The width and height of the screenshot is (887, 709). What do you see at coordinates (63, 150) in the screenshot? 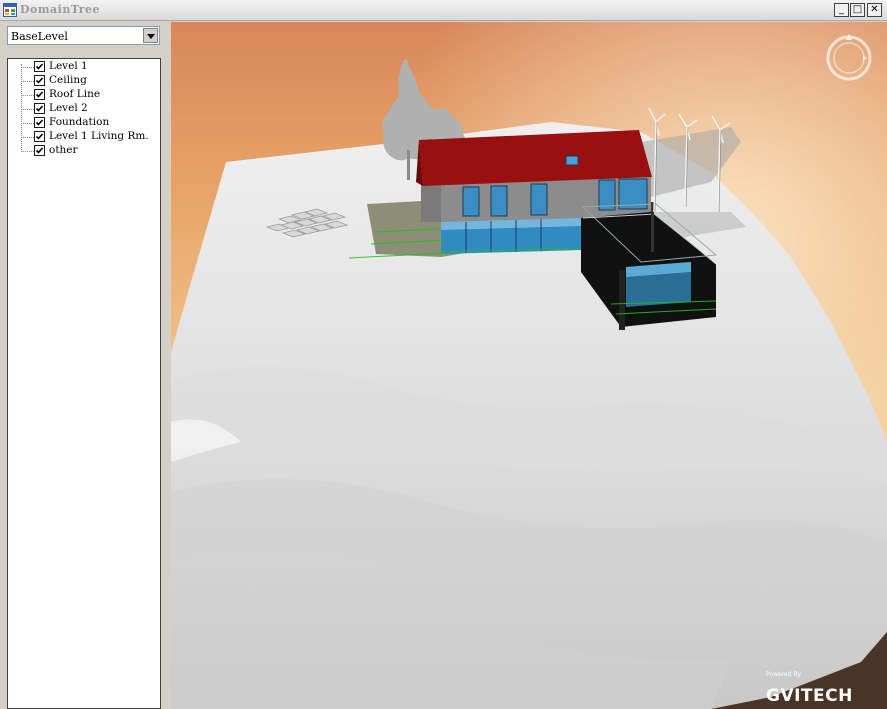
I see `tree-item-label: other` at bounding box center [63, 150].